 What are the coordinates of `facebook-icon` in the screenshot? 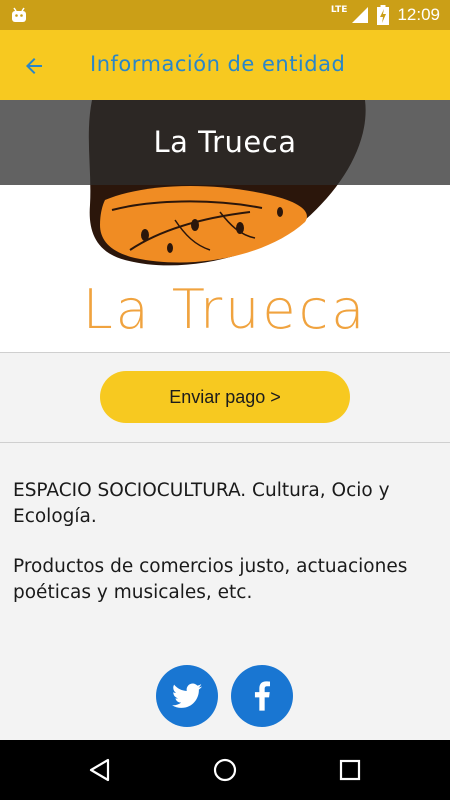 It's located at (262, 696).